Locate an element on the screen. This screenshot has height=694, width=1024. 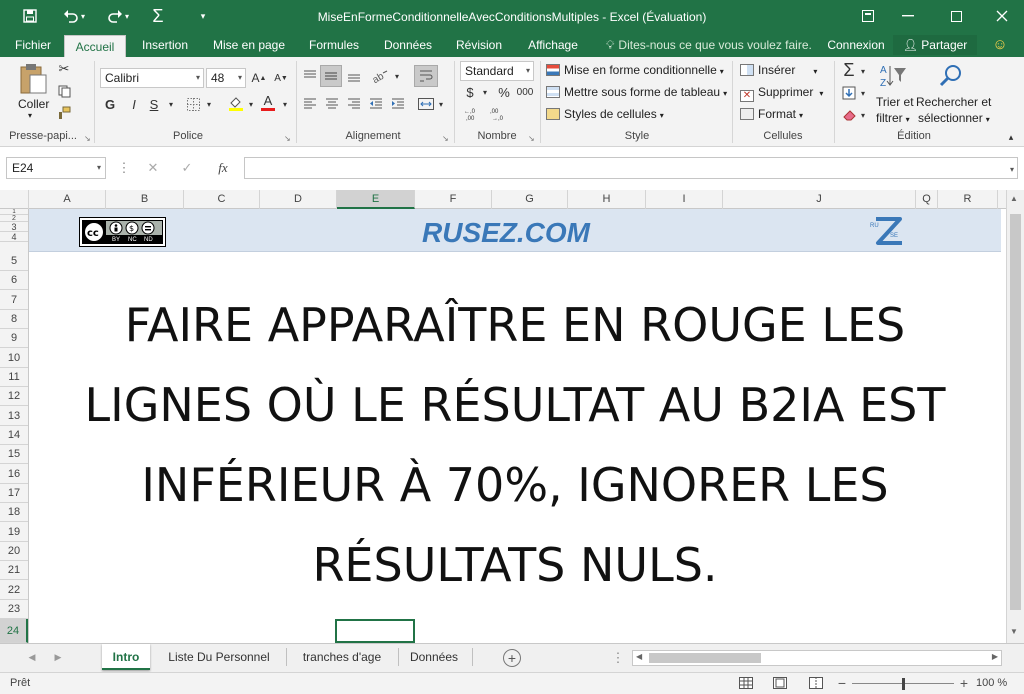
autosum-dropdown-icon: ▾ is located at coordinates (863, 71).